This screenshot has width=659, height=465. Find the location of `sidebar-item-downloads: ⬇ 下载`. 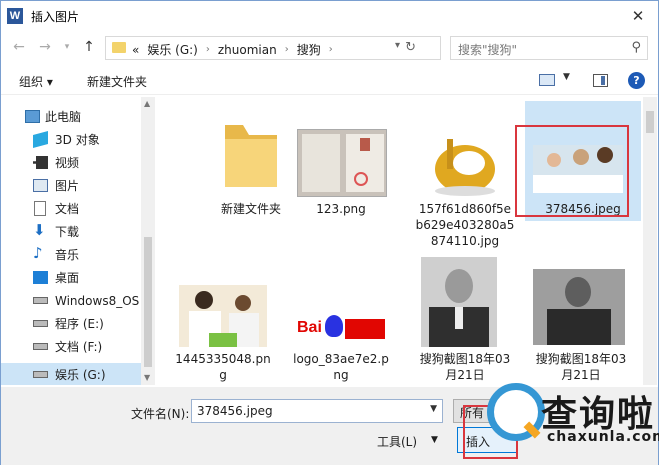

sidebar-item-downloads: ⬇ 下载 is located at coordinates (71, 231).